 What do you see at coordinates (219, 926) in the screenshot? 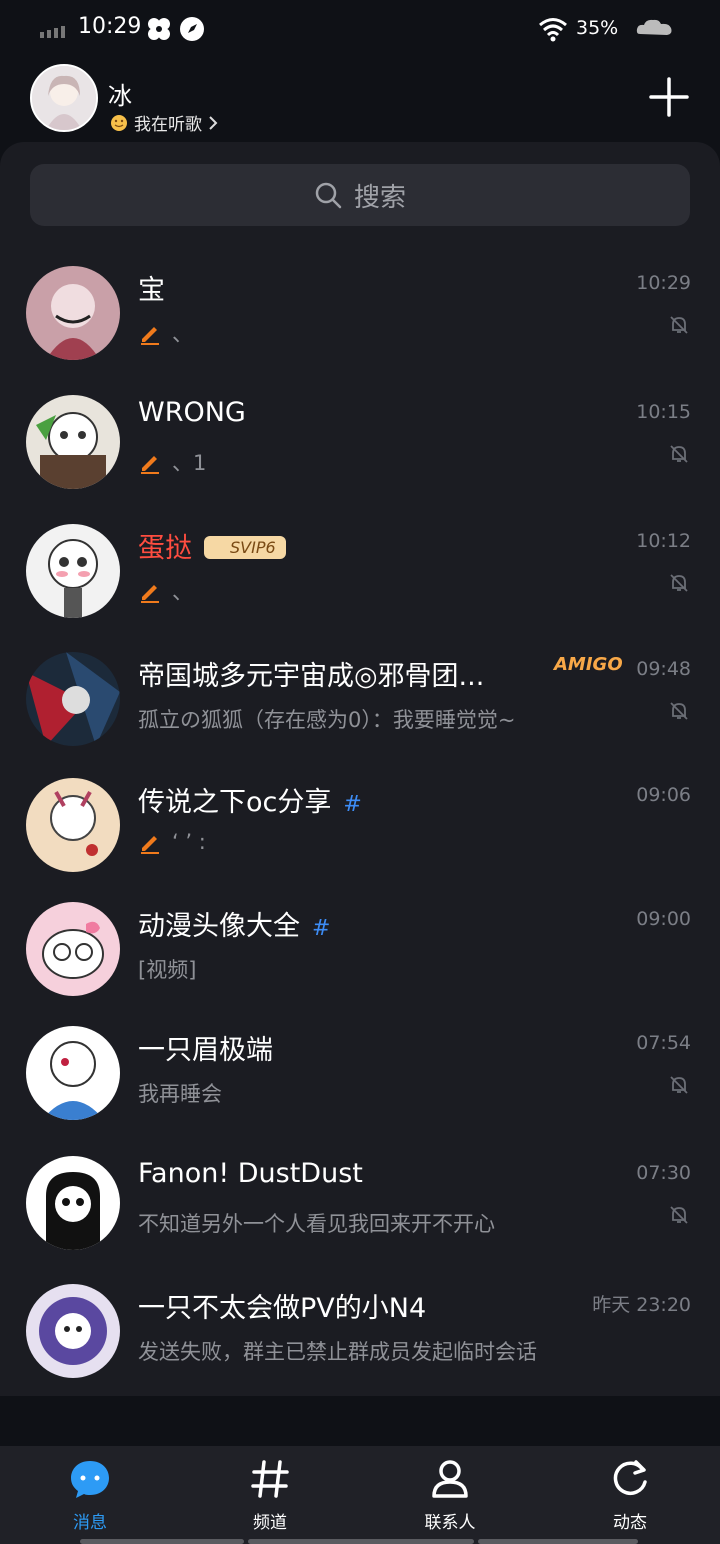
I see `channel-name: 动漫头像大全` at bounding box center [219, 926].